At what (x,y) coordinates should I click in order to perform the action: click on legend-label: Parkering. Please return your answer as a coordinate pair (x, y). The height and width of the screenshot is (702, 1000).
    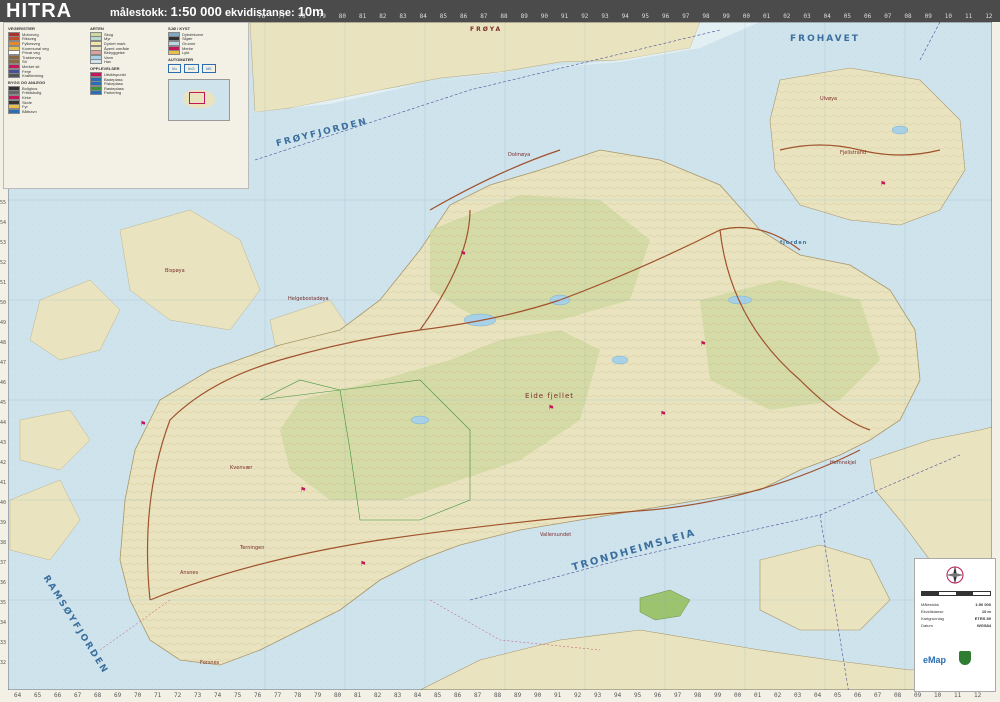
    Looking at the image, I should click on (113, 93).